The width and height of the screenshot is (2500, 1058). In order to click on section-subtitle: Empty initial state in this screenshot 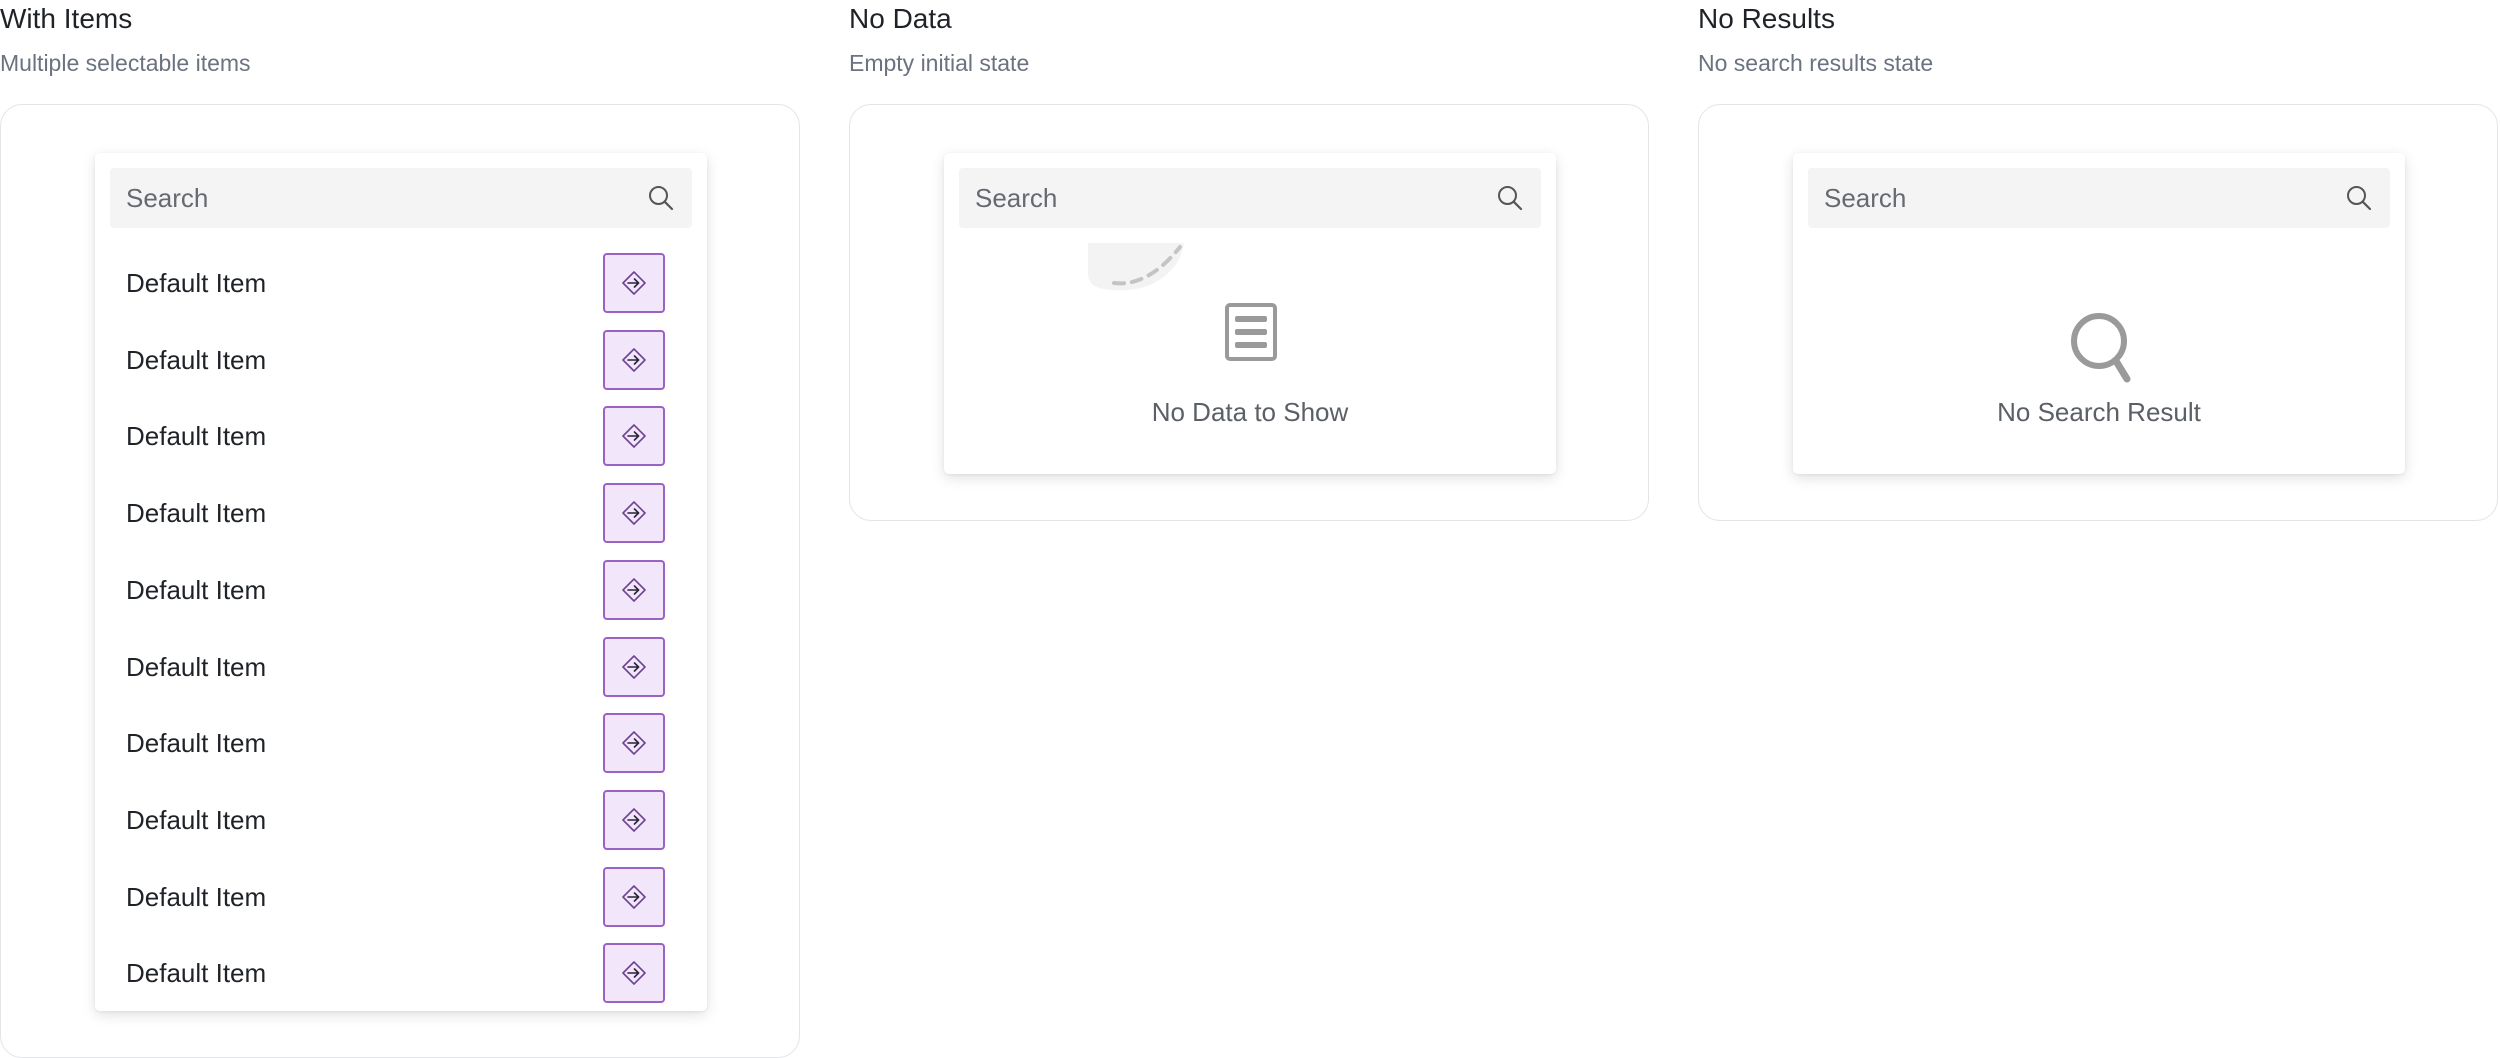, I will do `click(939, 63)`.